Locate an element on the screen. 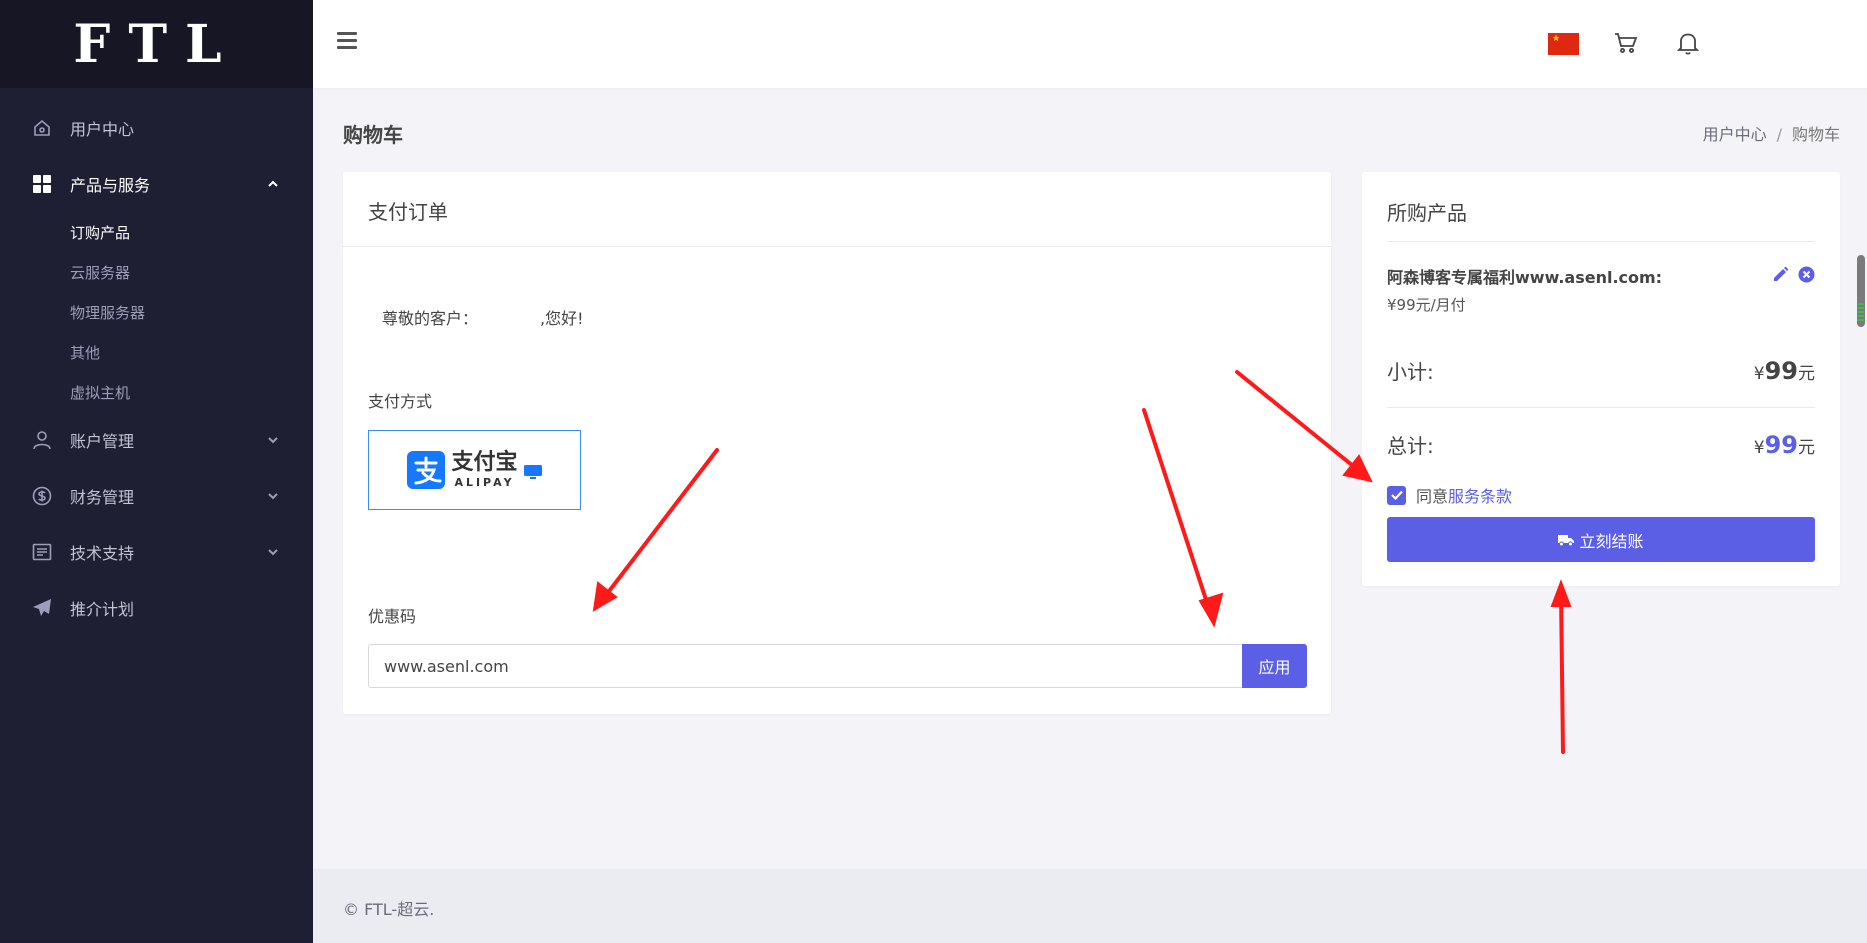 The width and height of the screenshot is (1867, 943). checkout-label: 立刻结账 is located at coordinates (1611, 541).